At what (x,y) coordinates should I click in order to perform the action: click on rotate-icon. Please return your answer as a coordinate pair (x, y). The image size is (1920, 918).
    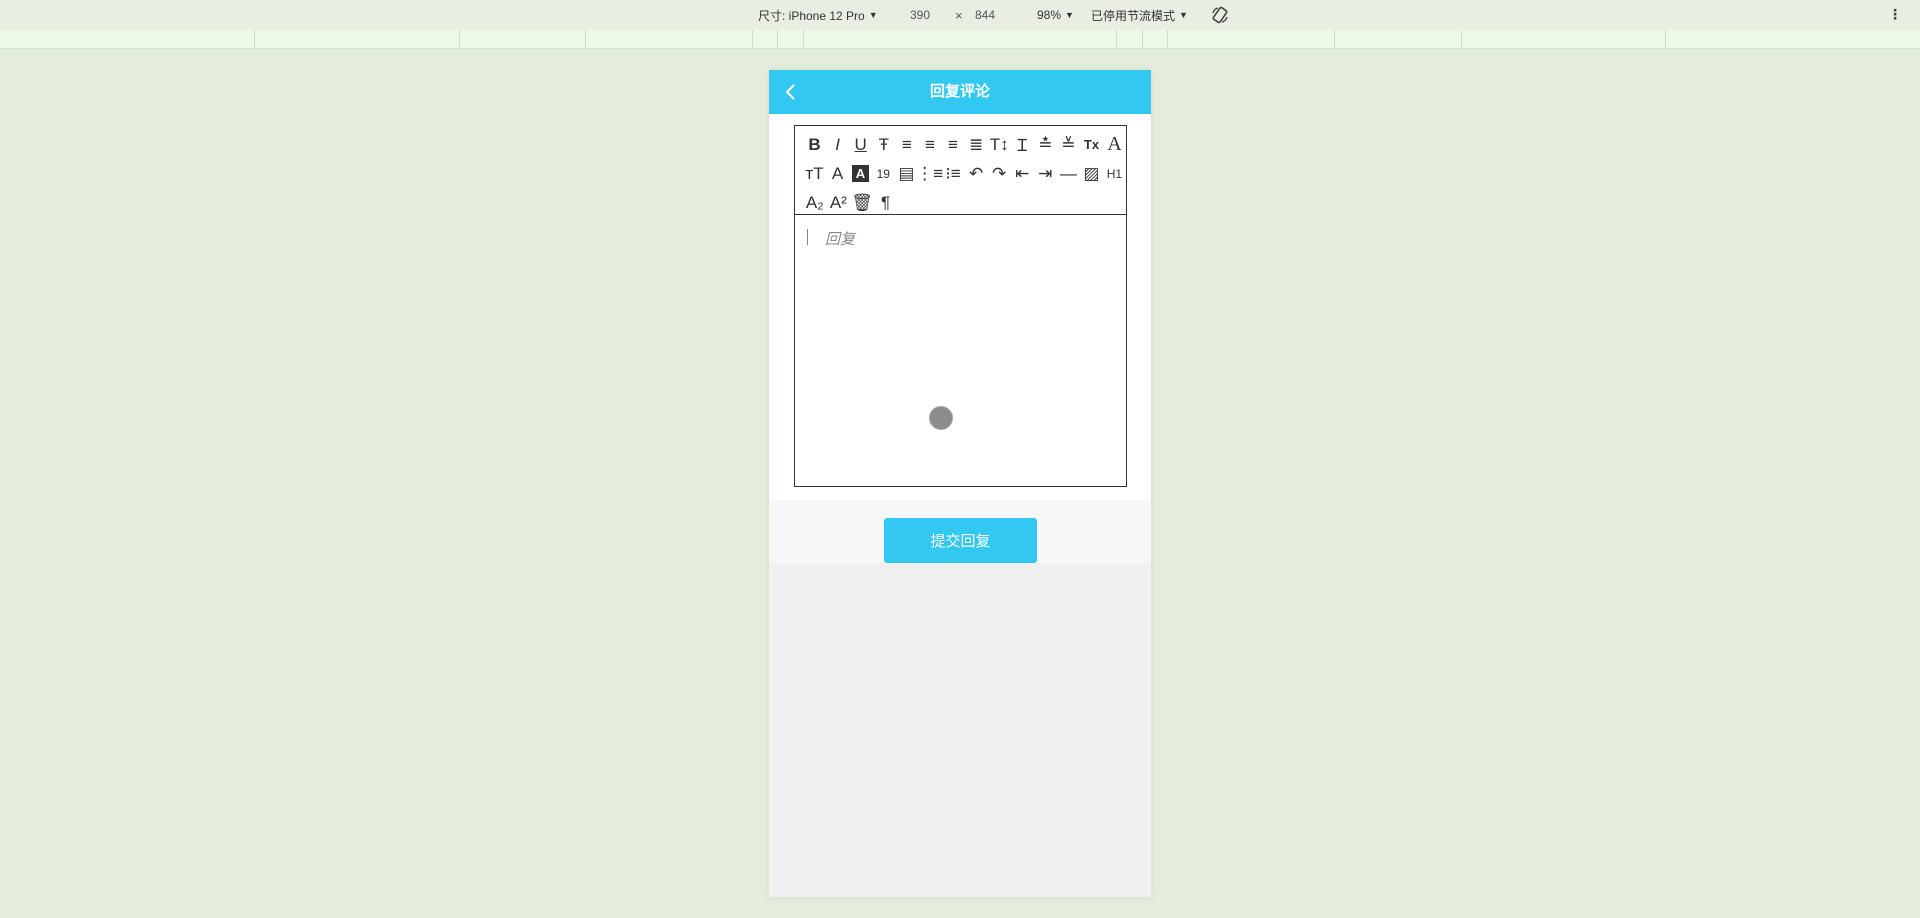
    Looking at the image, I should click on (1220, 15).